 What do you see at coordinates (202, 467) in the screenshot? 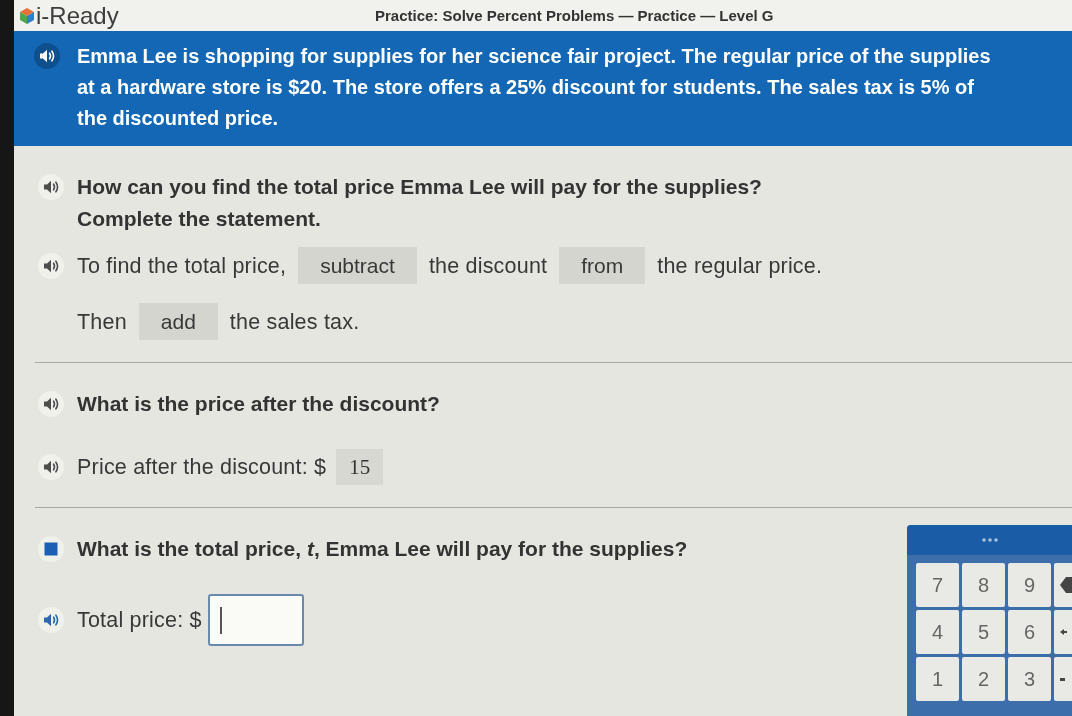
I see `statement-text: Price after the discount: $` at bounding box center [202, 467].